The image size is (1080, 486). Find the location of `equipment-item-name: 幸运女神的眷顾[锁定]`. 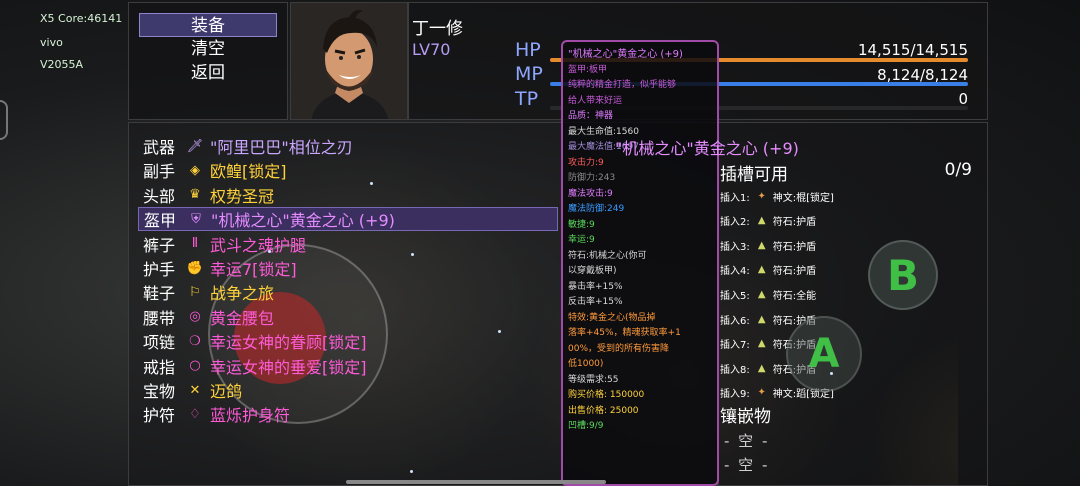

equipment-item-name: 幸运女神的眷顾[锁定] is located at coordinates (288, 343).